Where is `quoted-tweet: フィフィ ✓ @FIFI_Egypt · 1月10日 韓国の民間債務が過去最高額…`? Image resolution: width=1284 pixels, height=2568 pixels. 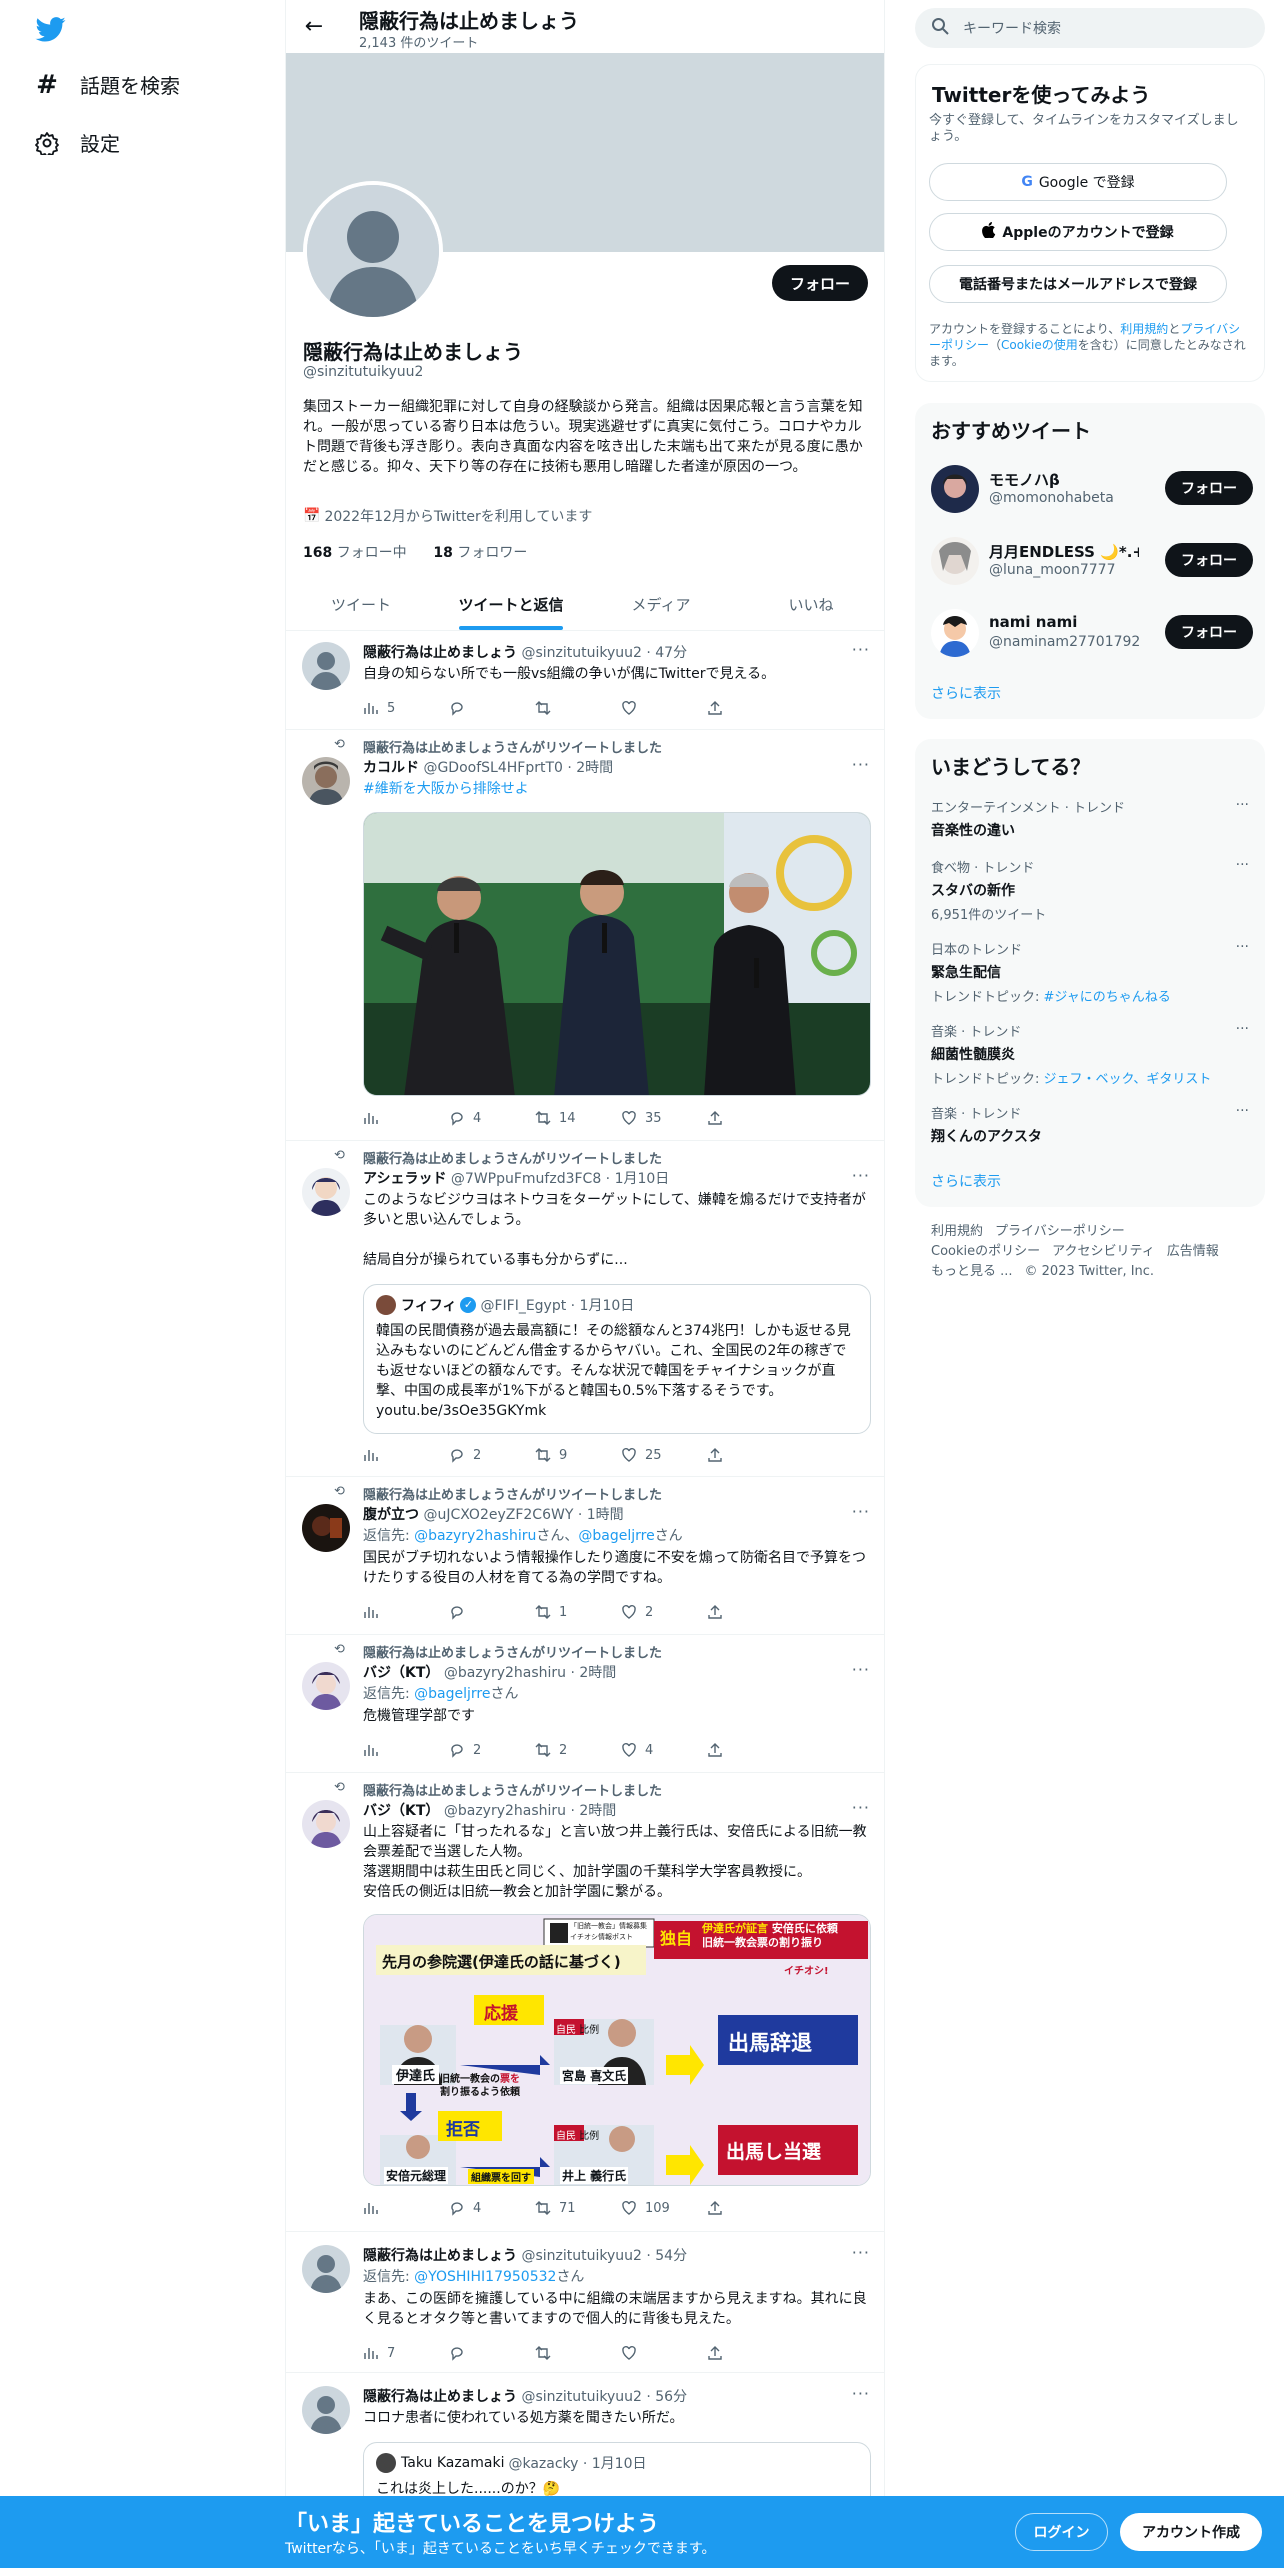
quoted-tweet: フィフィ ✓ @FIFI_Egypt · 1月10日 韓国の民間債務が過去最高額… is located at coordinates (617, 1359).